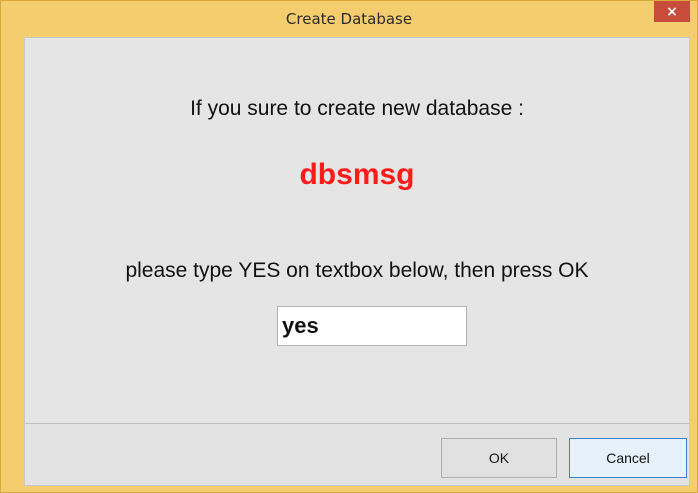 The height and width of the screenshot is (493, 698). Describe the element at coordinates (357, 454) in the screenshot. I see `dialog-footer: OK Cancel` at that location.